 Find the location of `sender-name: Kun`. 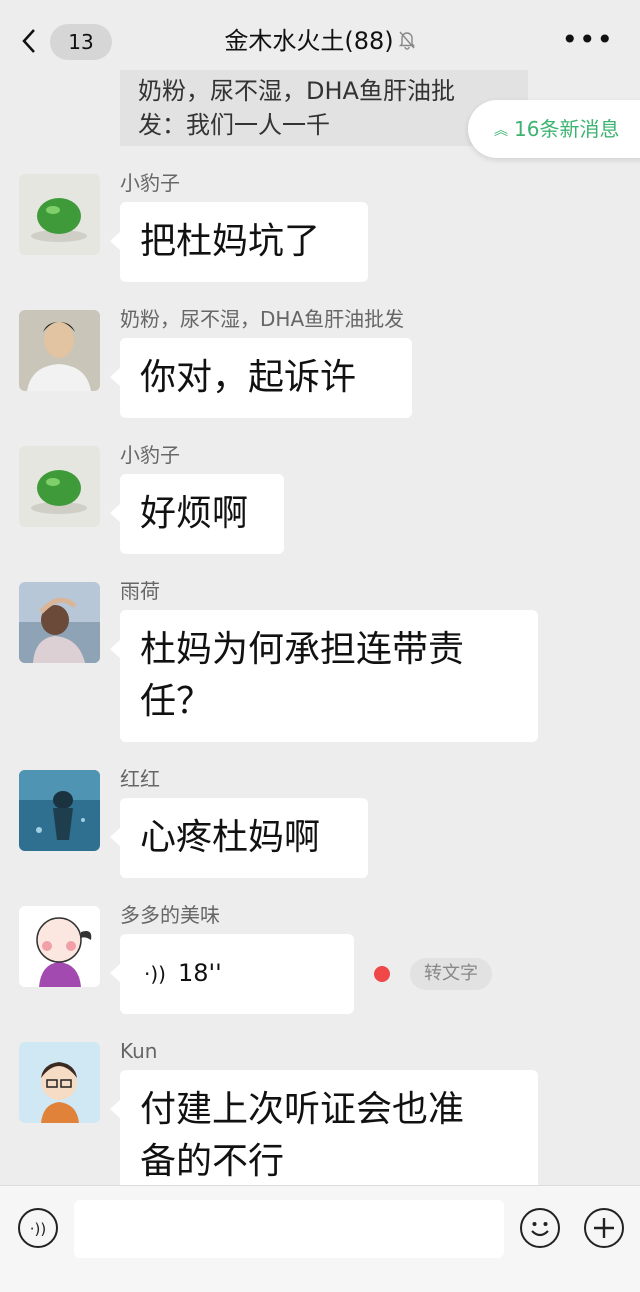

sender-name: Kun is located at coordinates (139, 1051).